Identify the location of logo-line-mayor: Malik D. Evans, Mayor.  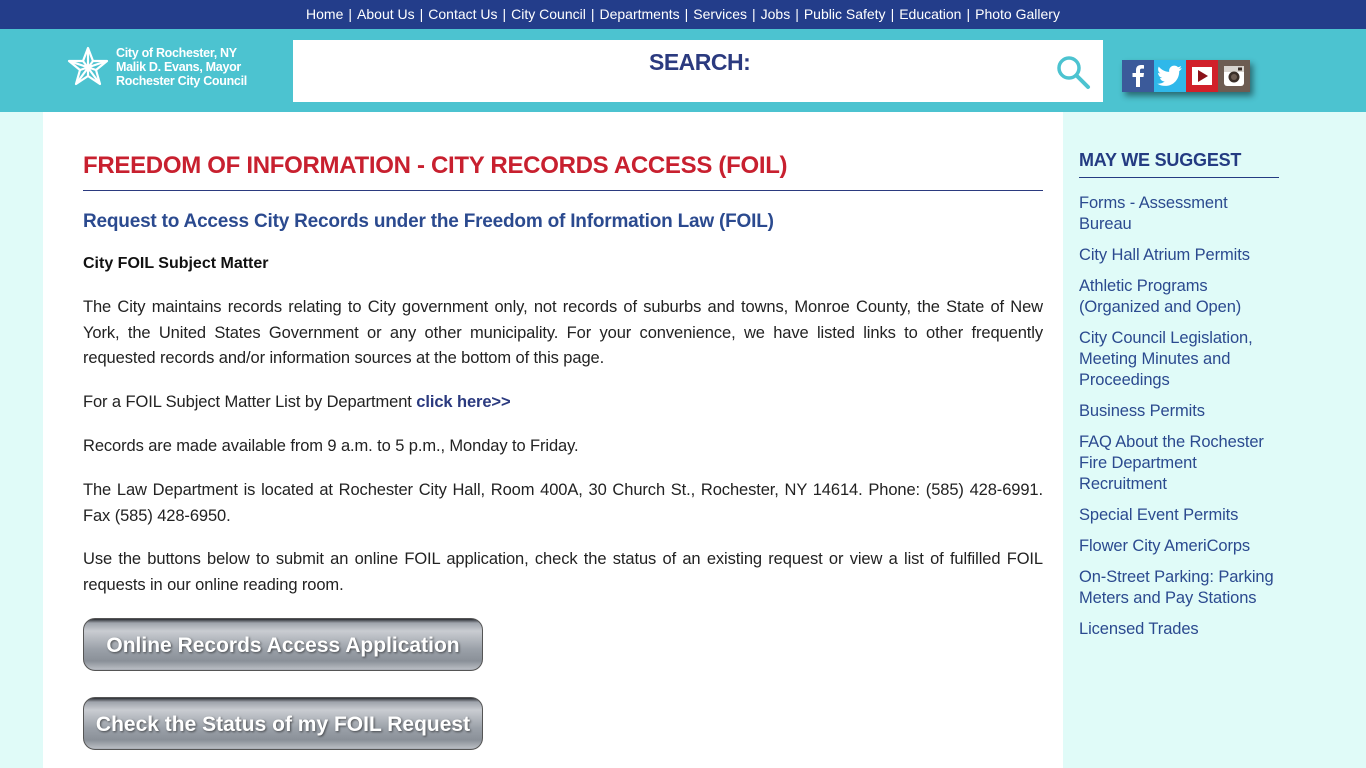
(178, 67).